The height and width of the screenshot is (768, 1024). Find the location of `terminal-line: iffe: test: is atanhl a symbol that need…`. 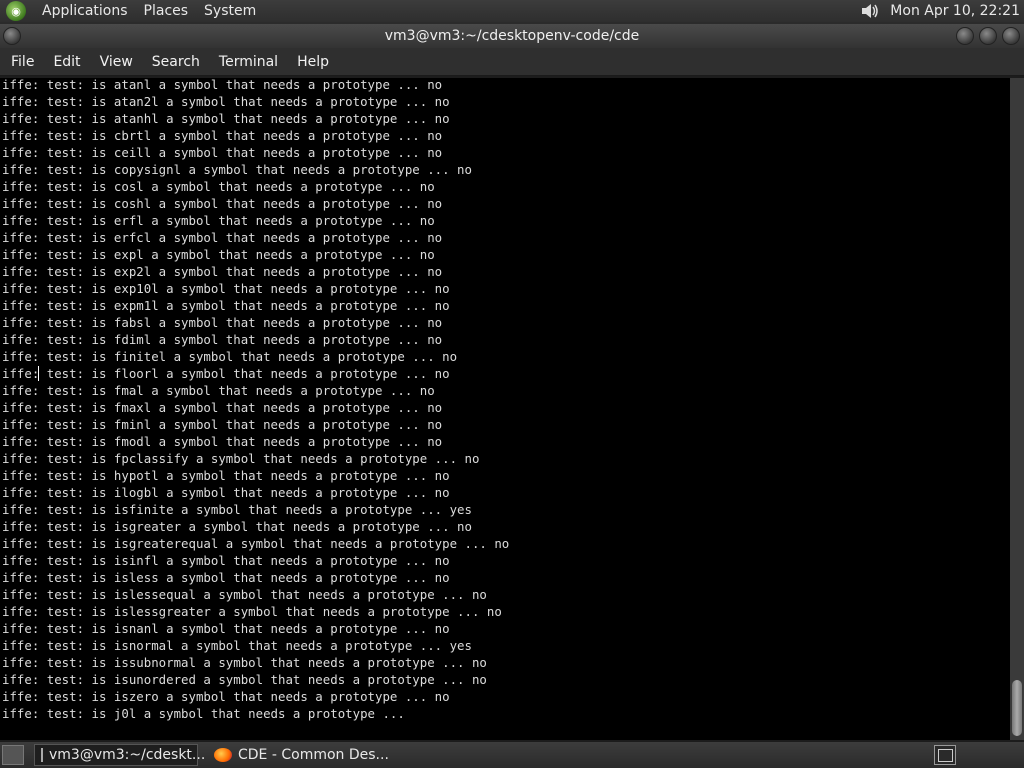

terminal-line: iffe: test: is atanhl a symbol that need… is located at coordinates (226, 118).